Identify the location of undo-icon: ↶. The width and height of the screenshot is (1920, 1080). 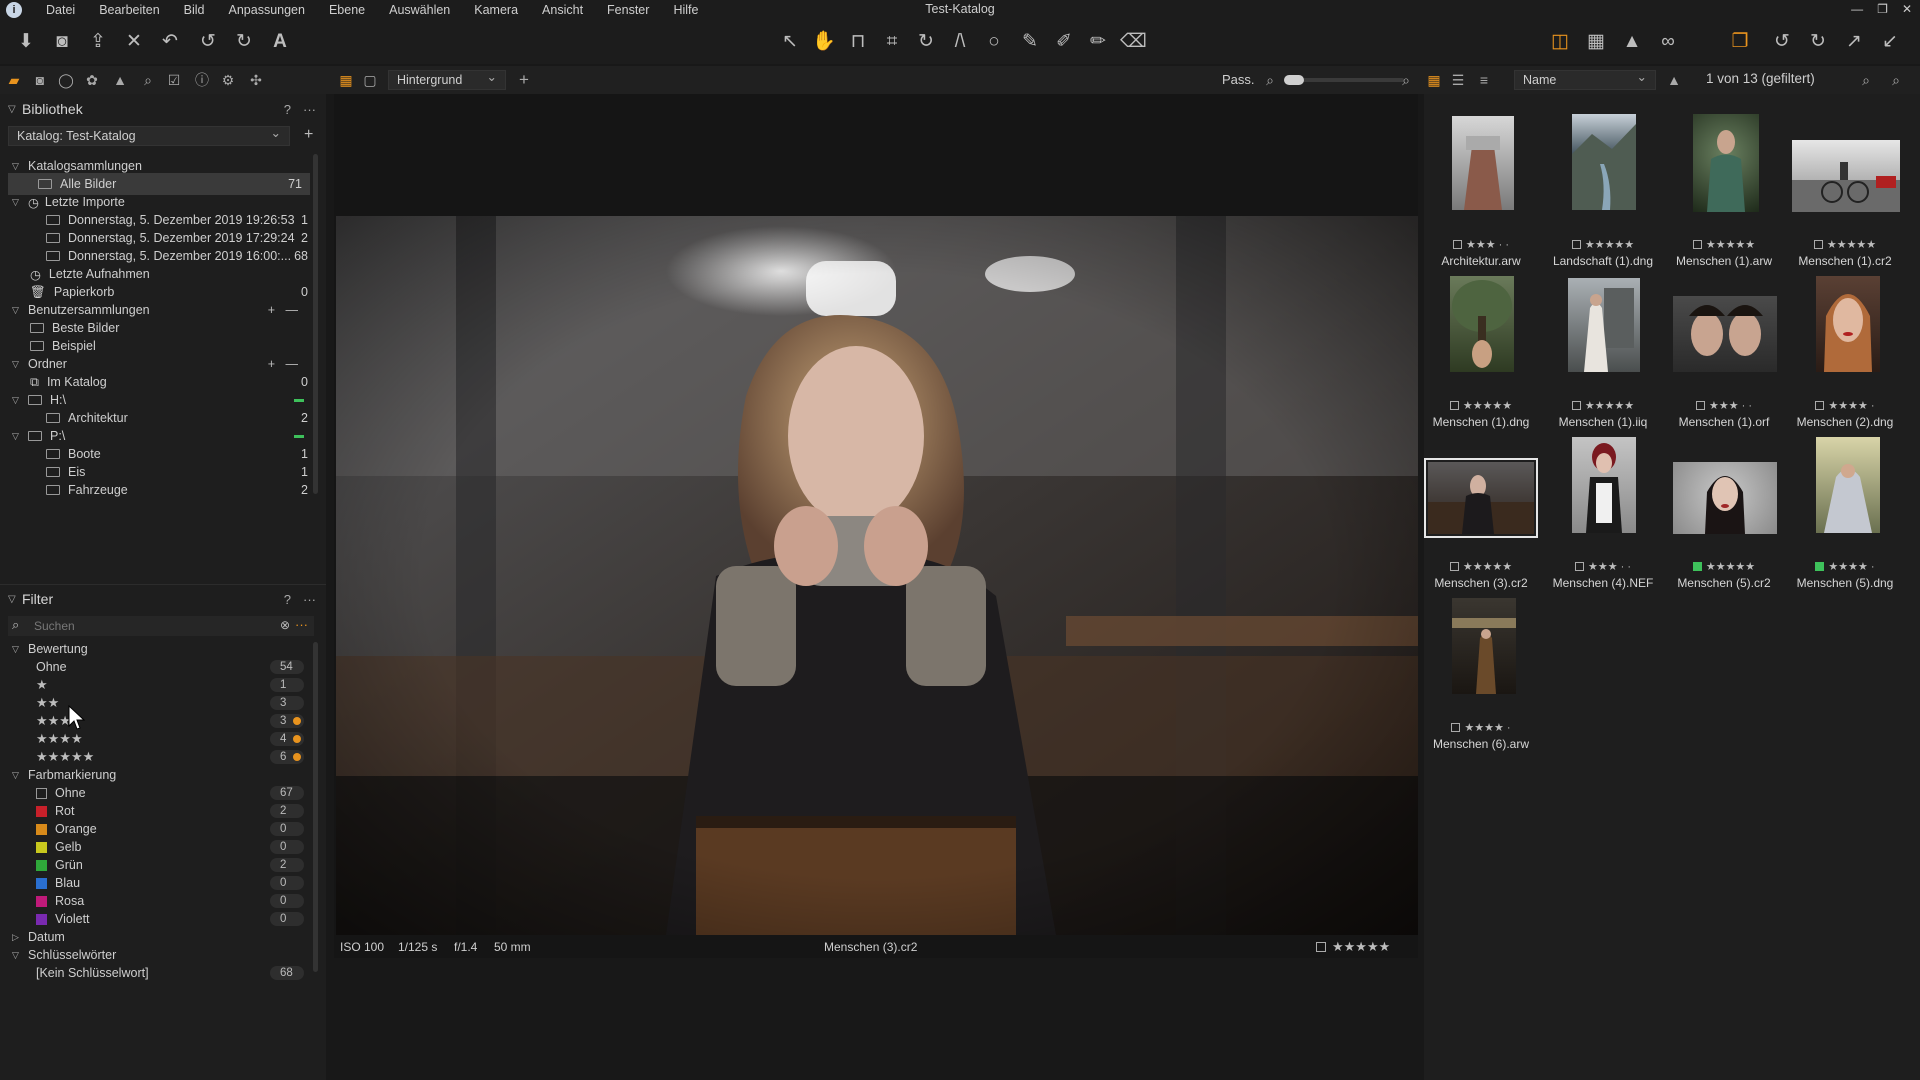
(170, 42).